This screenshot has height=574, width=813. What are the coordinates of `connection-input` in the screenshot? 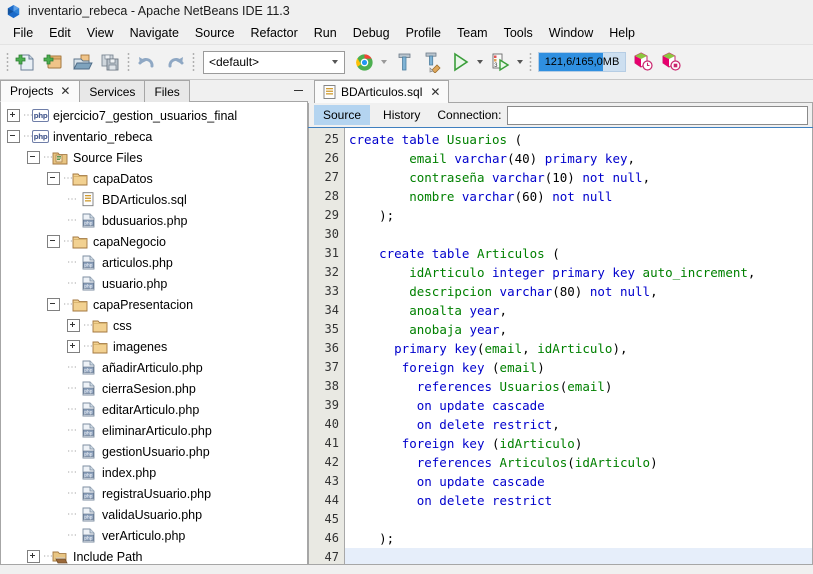 It's located at (657, 115).